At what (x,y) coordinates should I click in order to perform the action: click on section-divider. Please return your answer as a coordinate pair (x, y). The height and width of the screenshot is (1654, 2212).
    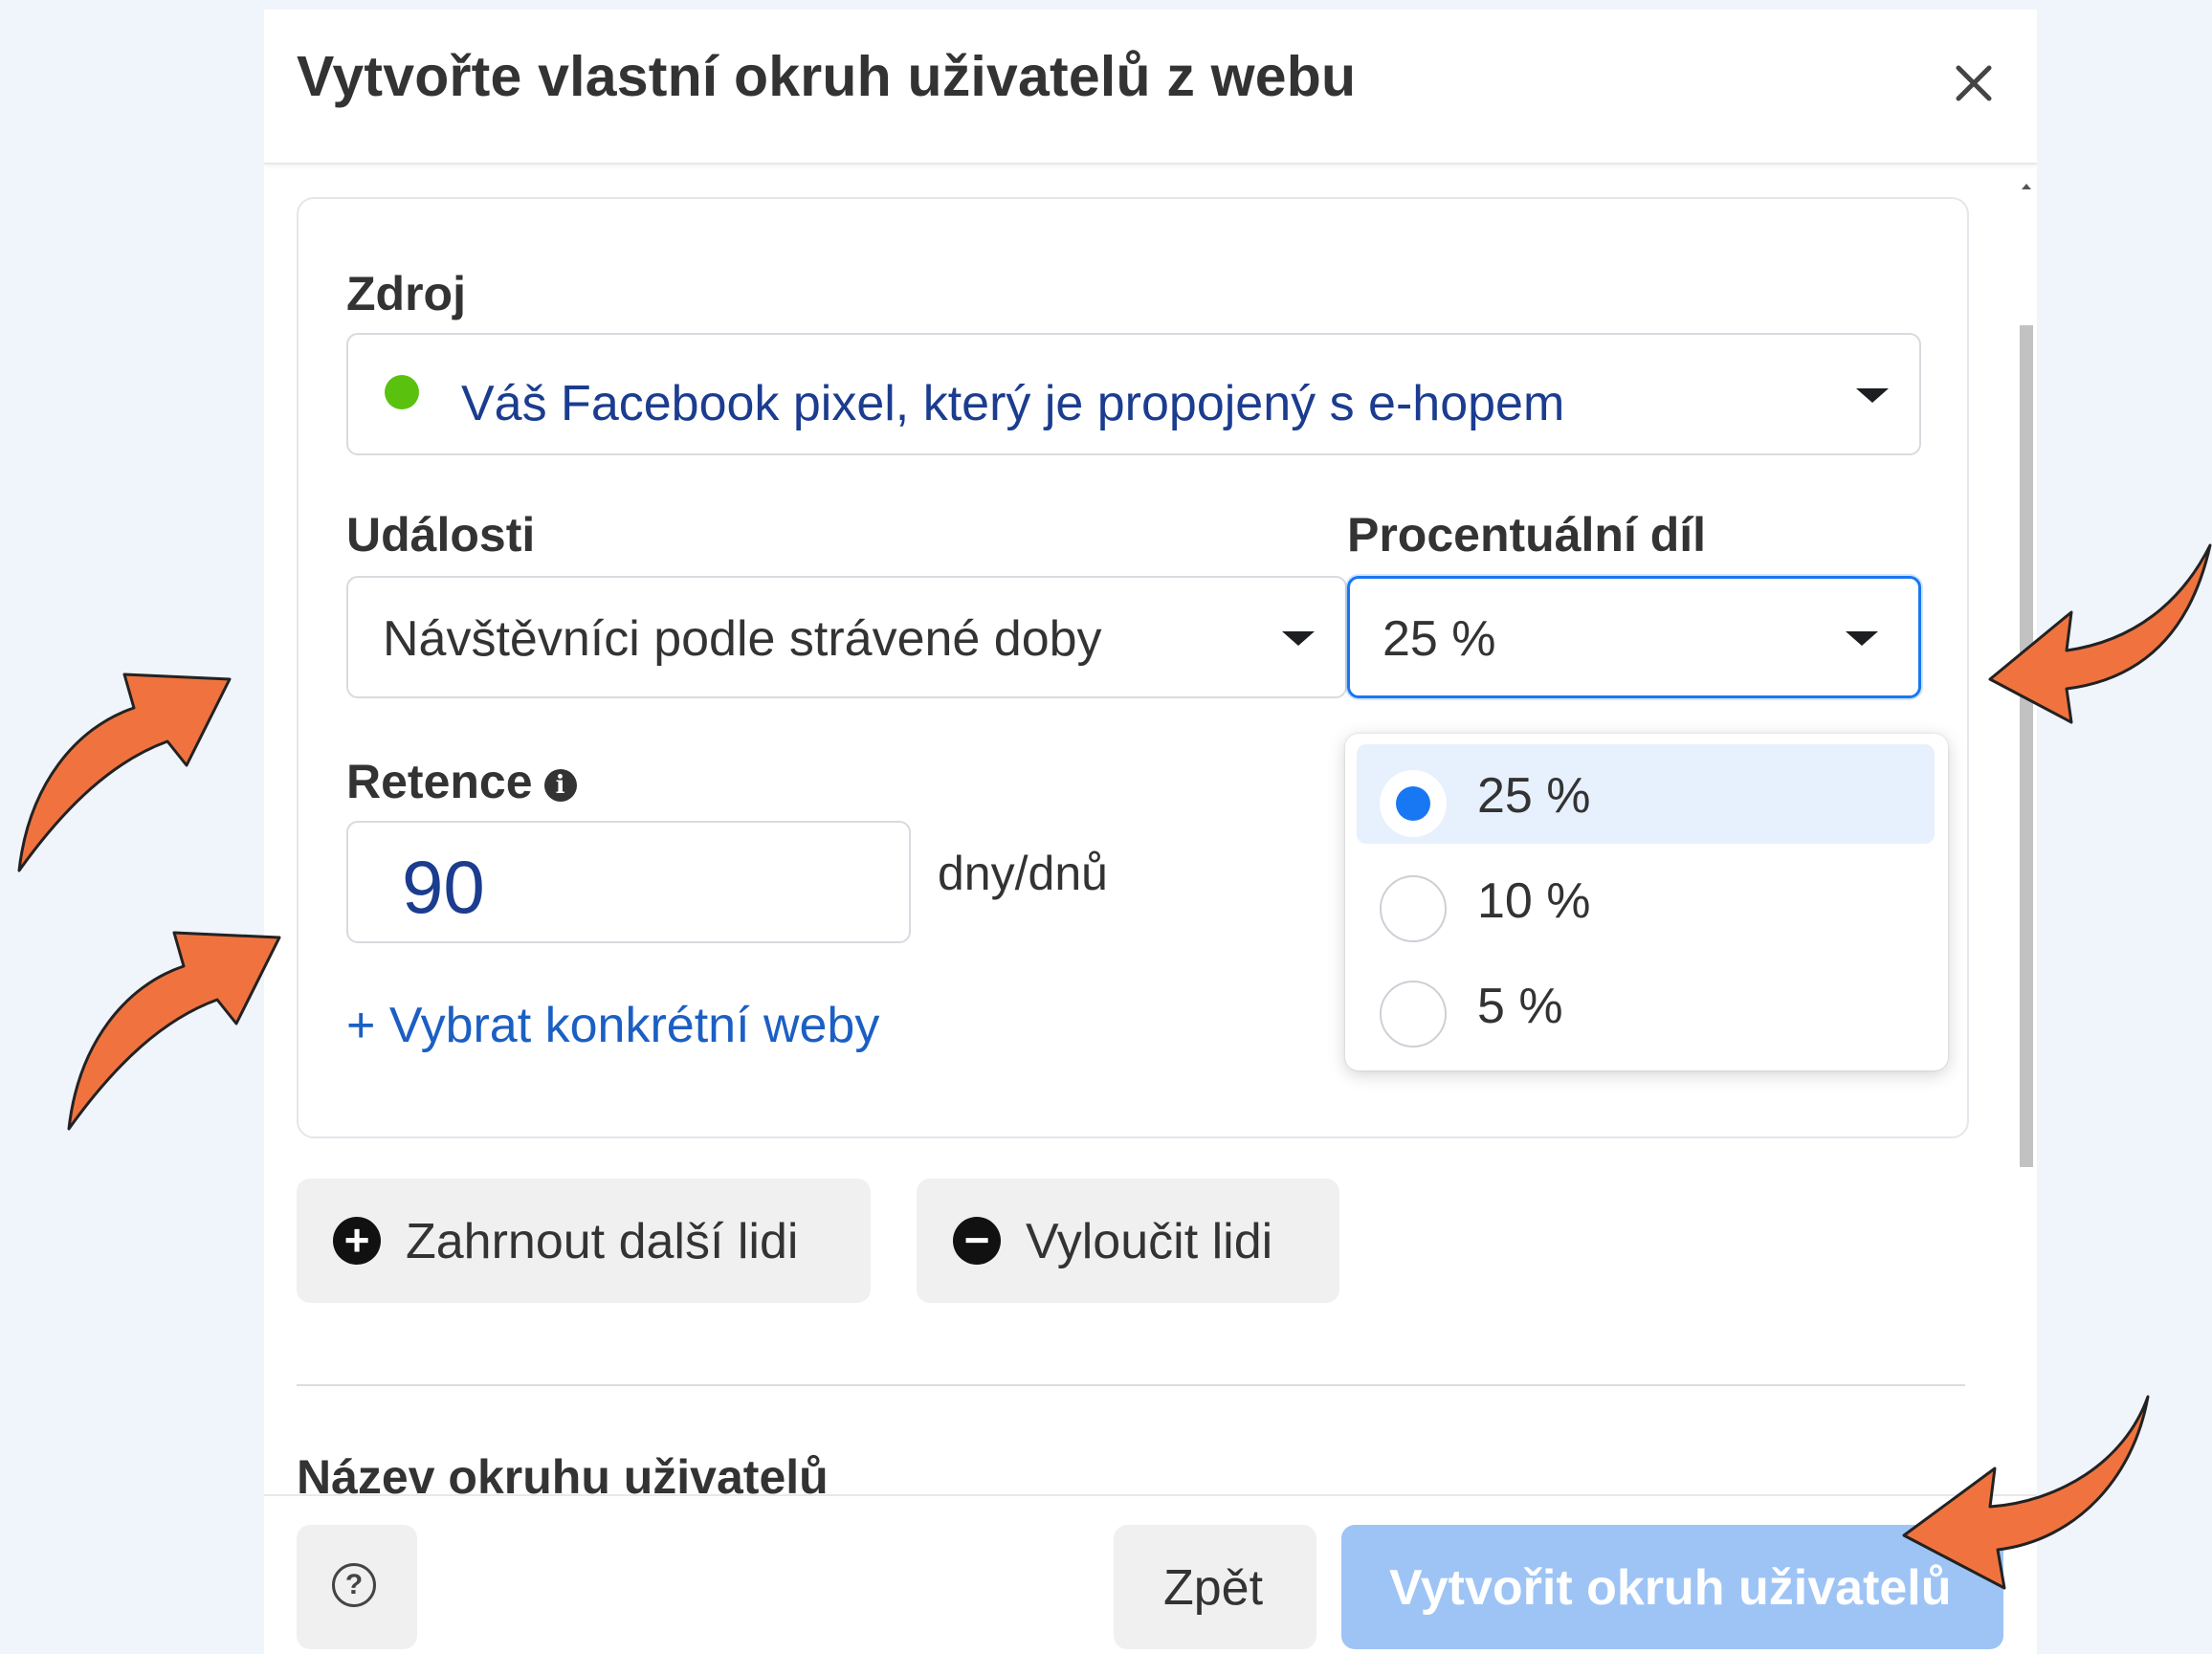
    Looking at the image, I should click on (1131, 1385).